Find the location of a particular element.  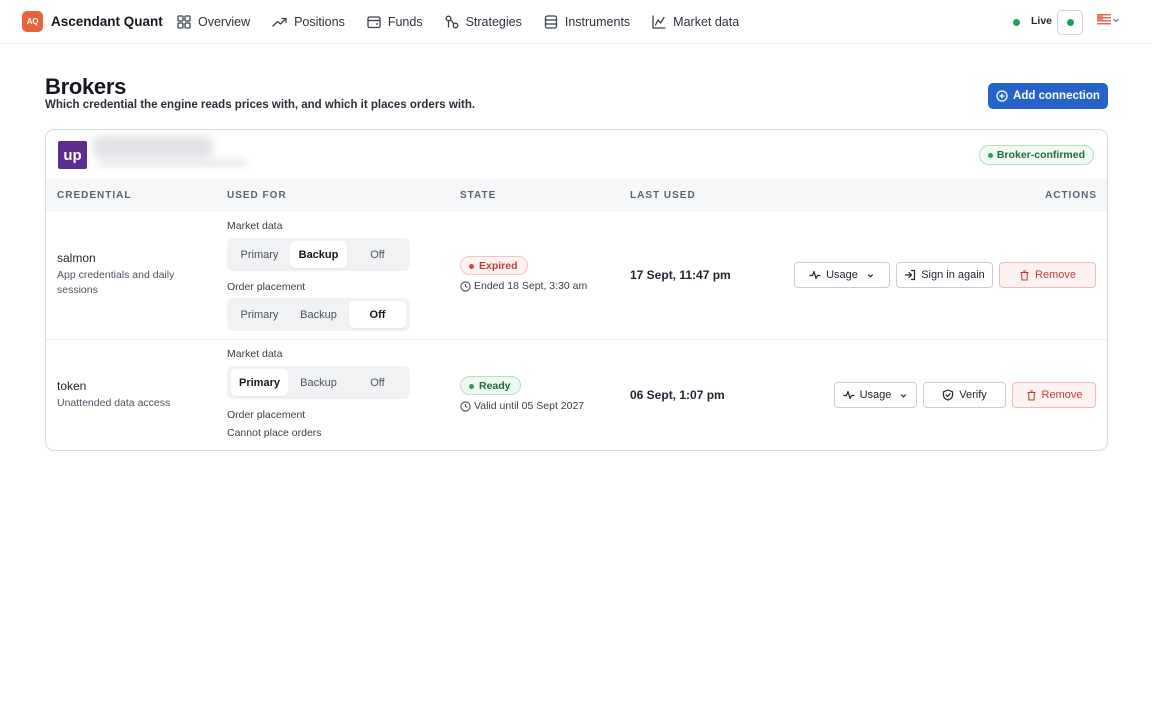

add-connection-button: Add connection is located at coordinates (1048, 96).